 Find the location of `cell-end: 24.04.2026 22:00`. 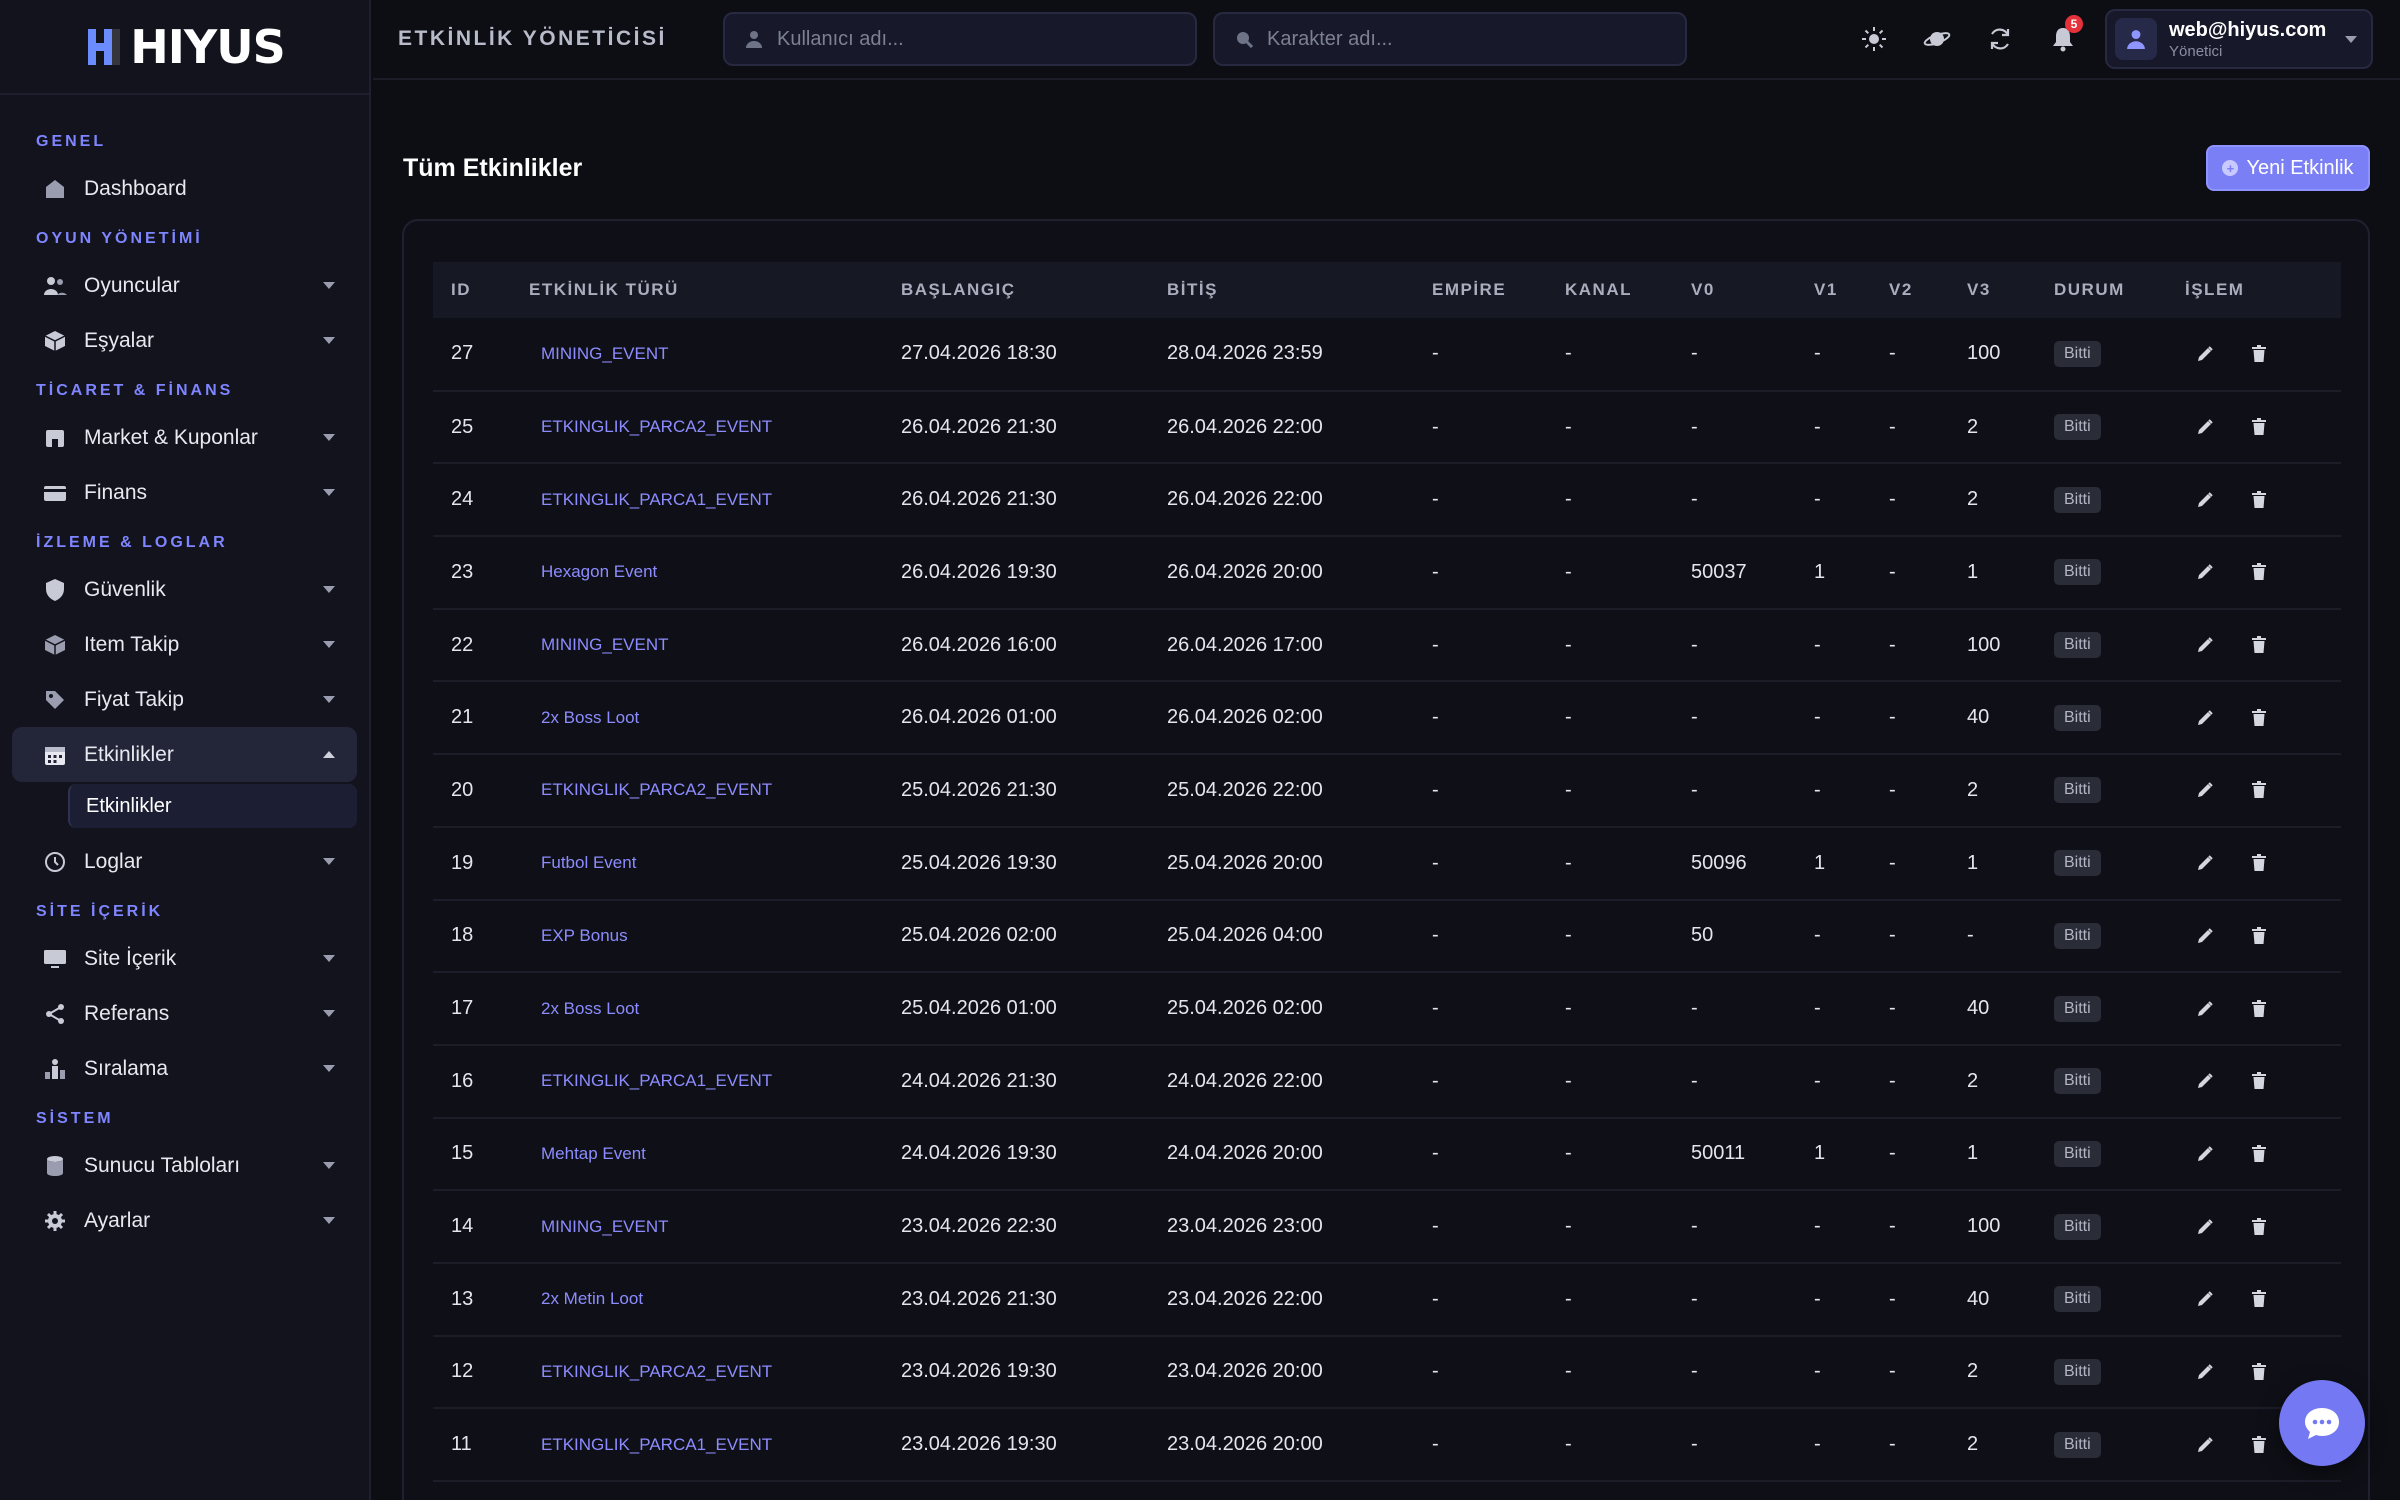

cell-end: 24.04.2026 22:00 is located at coordinates (1245, 1080).